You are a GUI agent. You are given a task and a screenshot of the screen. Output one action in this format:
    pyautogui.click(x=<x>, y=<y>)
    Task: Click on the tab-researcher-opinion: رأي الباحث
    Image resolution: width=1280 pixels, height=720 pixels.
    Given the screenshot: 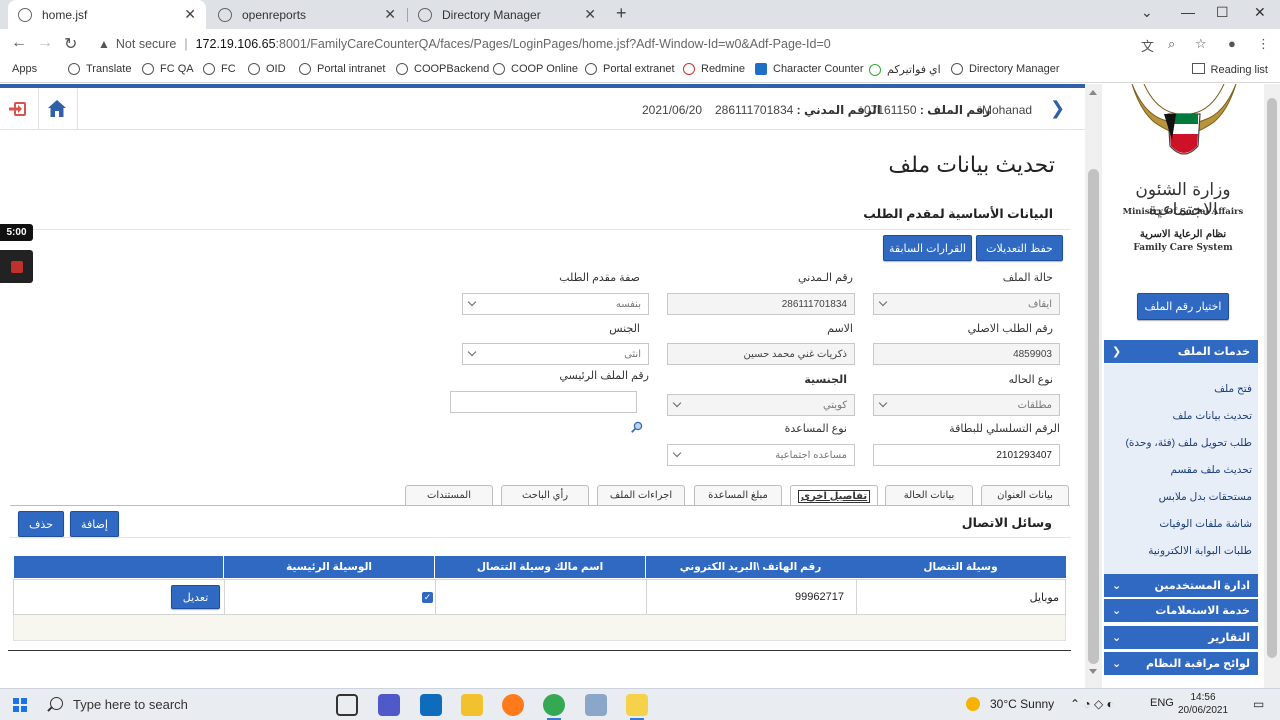 What is the action you would take?
    pyautogui.click(x=545, y=495)
    